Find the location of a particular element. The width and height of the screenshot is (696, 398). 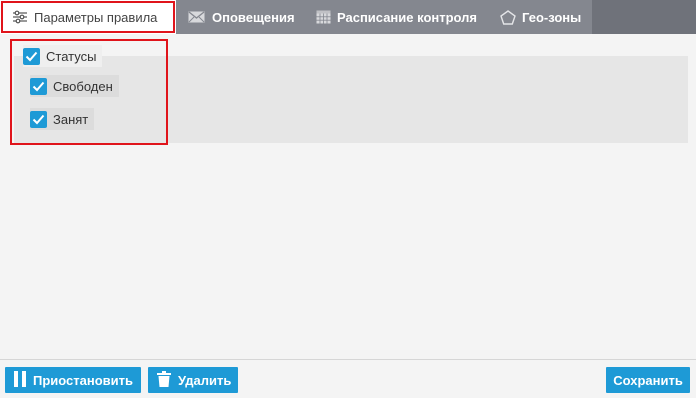

tab-notifications-label: Оповещения is located at coordinates (253, 17).